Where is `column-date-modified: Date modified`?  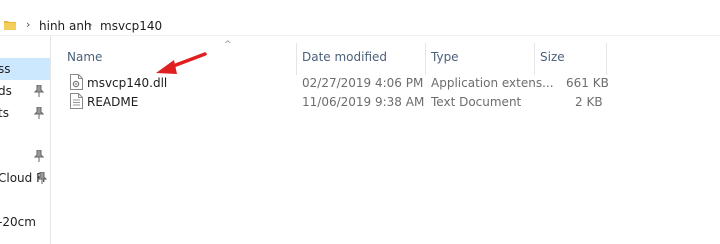
column-date-modified: Date modified is located at coordinates (344, 57).